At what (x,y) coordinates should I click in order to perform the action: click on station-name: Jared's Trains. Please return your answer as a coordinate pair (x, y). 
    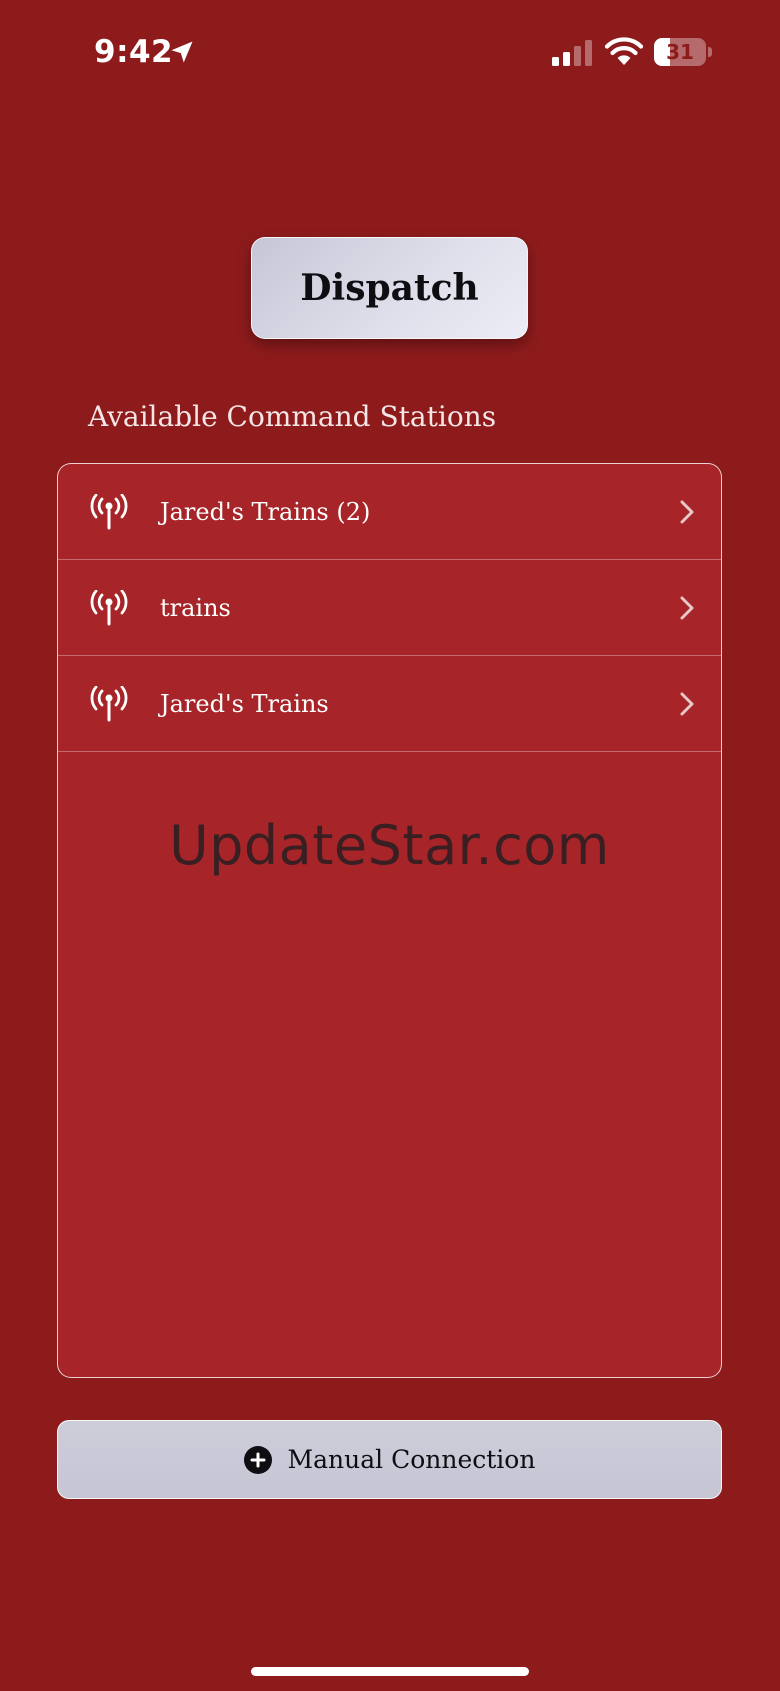
    Looking at the image, I should click on (244, 704).